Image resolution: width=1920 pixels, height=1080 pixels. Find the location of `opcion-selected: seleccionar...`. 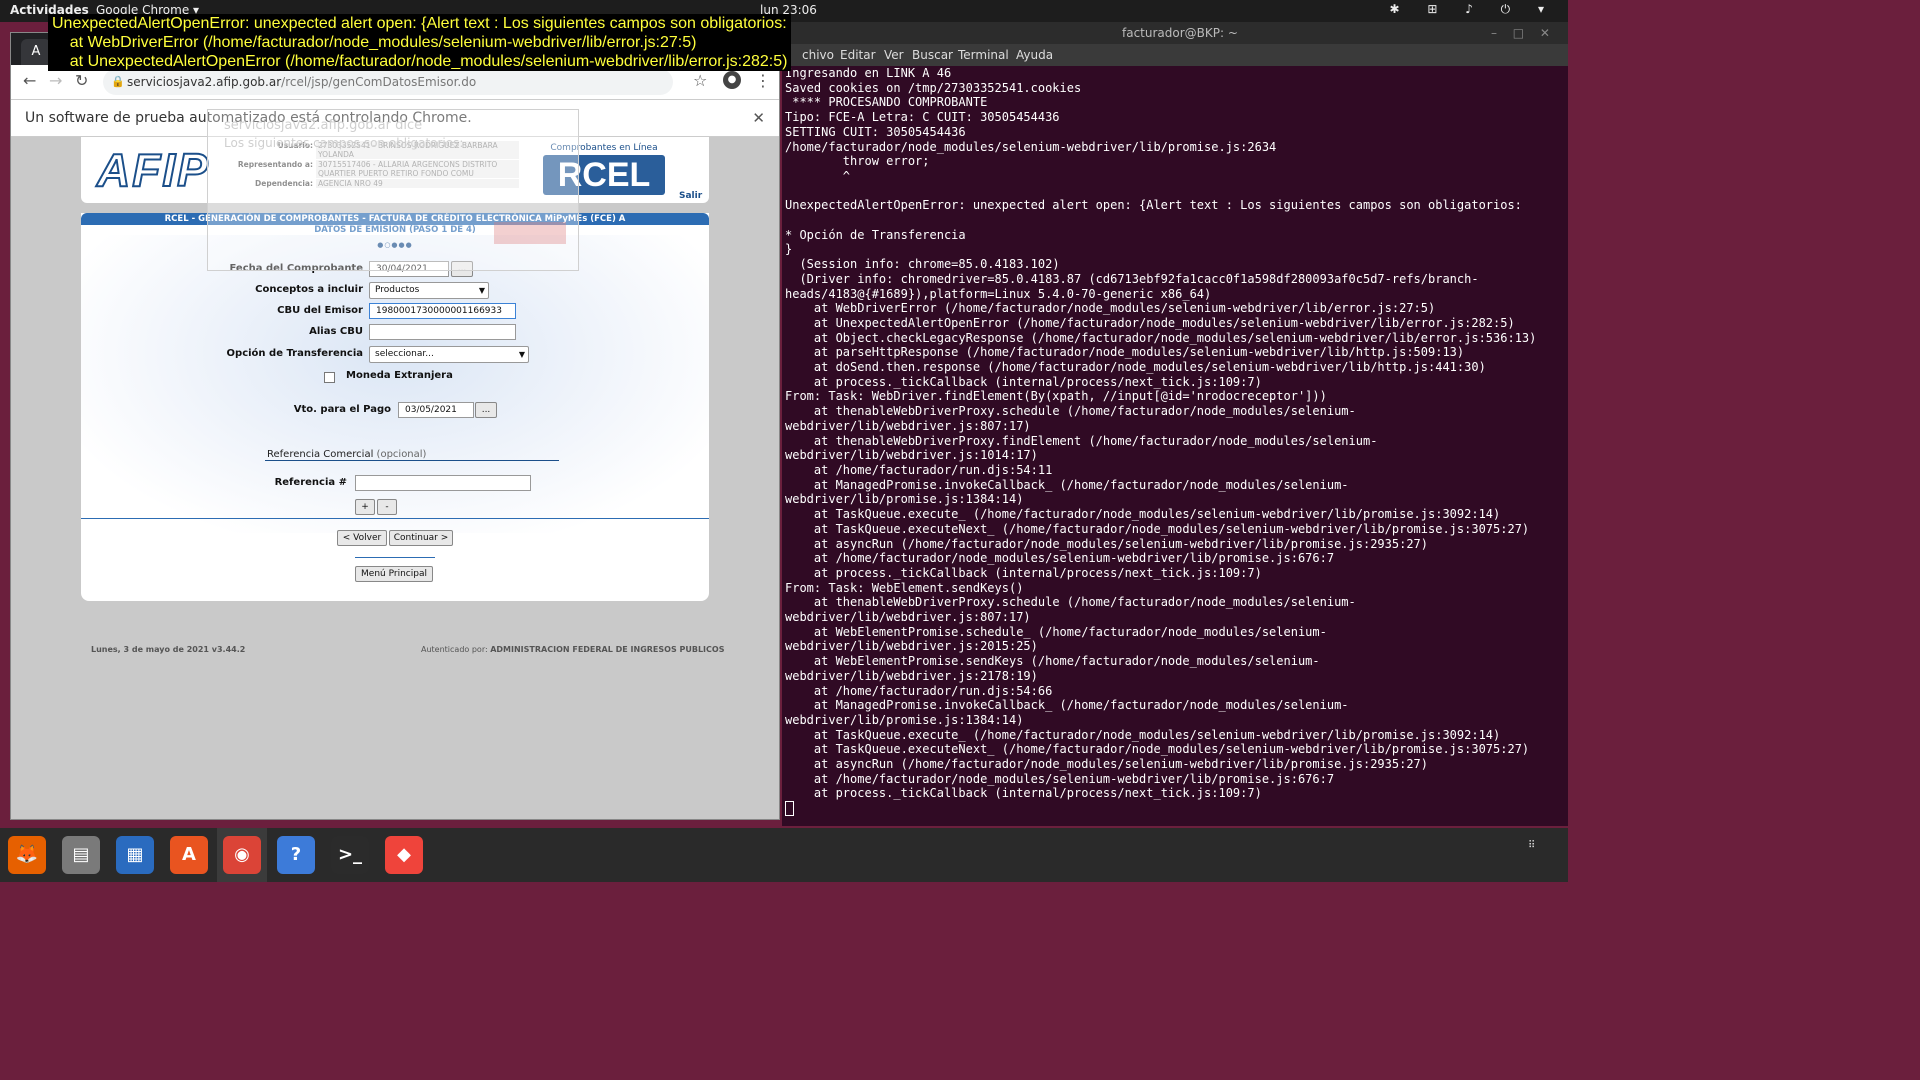

opcion-selected: seleccionar... is located at coordinates (404, 354).